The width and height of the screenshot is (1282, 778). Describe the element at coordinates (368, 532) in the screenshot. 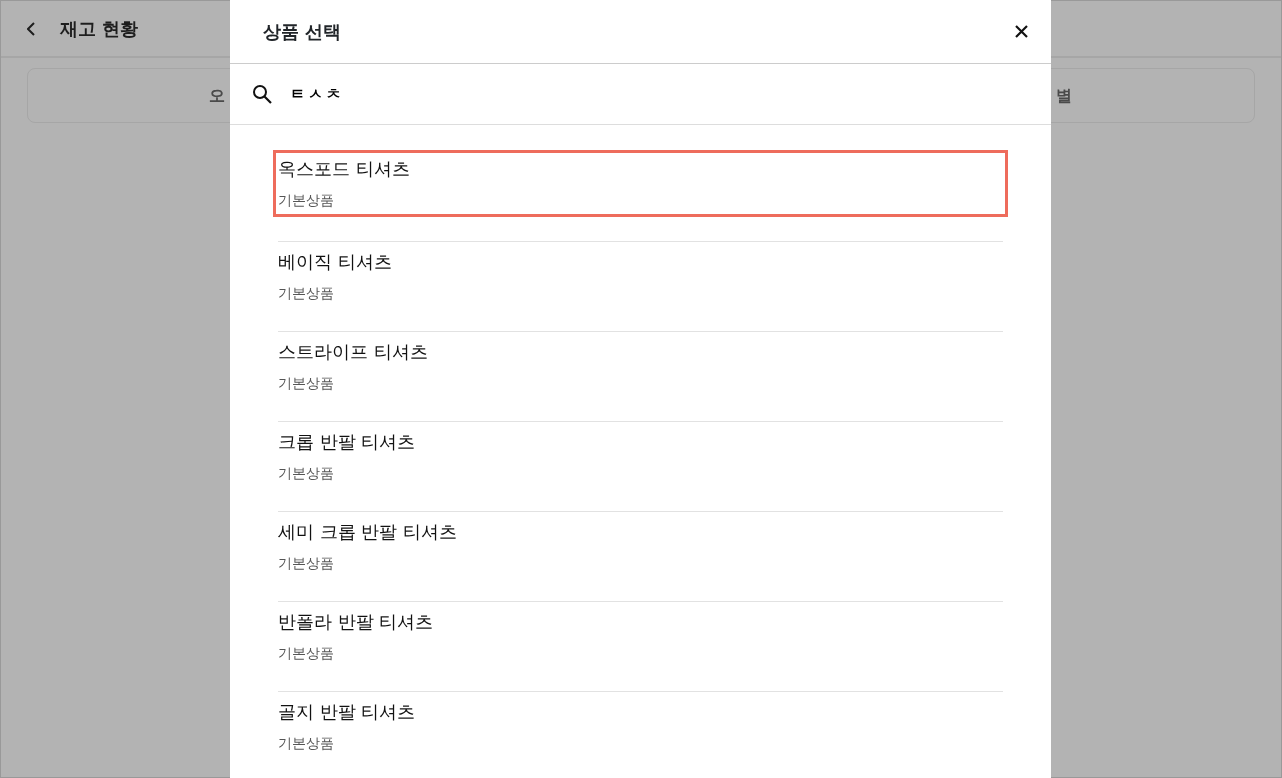

I see `product-name: 세미 크롭 반팔 티셔츠` at that location.